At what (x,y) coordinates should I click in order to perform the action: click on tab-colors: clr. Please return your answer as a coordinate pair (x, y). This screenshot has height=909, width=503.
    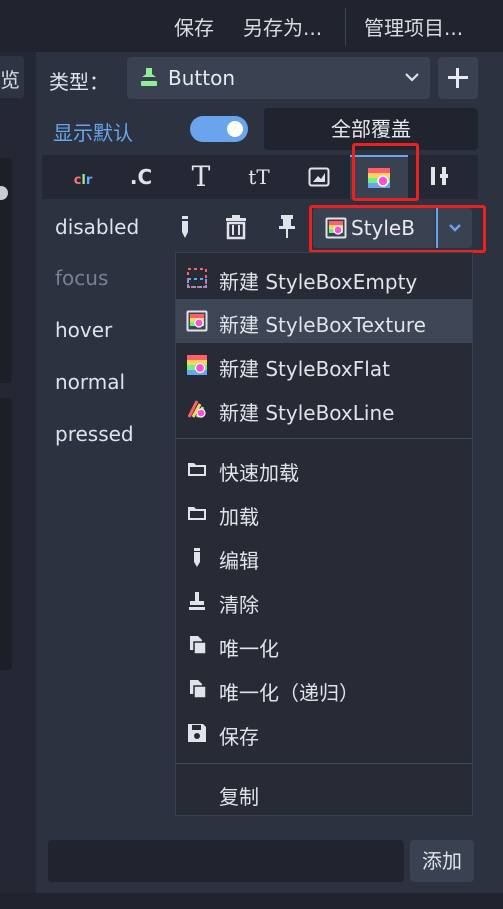
    Looking at the image, I should click on (83, 177).